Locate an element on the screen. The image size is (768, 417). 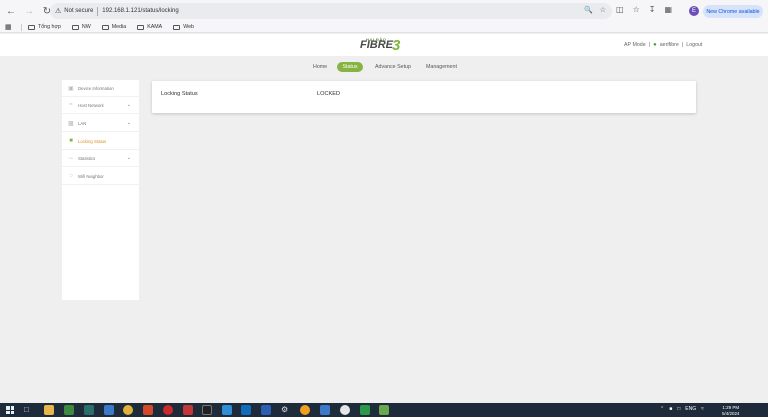
word-icon is located at coordinates (266, 410).